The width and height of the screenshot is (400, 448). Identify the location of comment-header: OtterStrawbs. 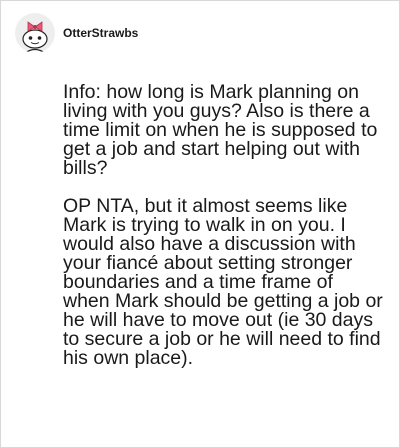
(76, 33).